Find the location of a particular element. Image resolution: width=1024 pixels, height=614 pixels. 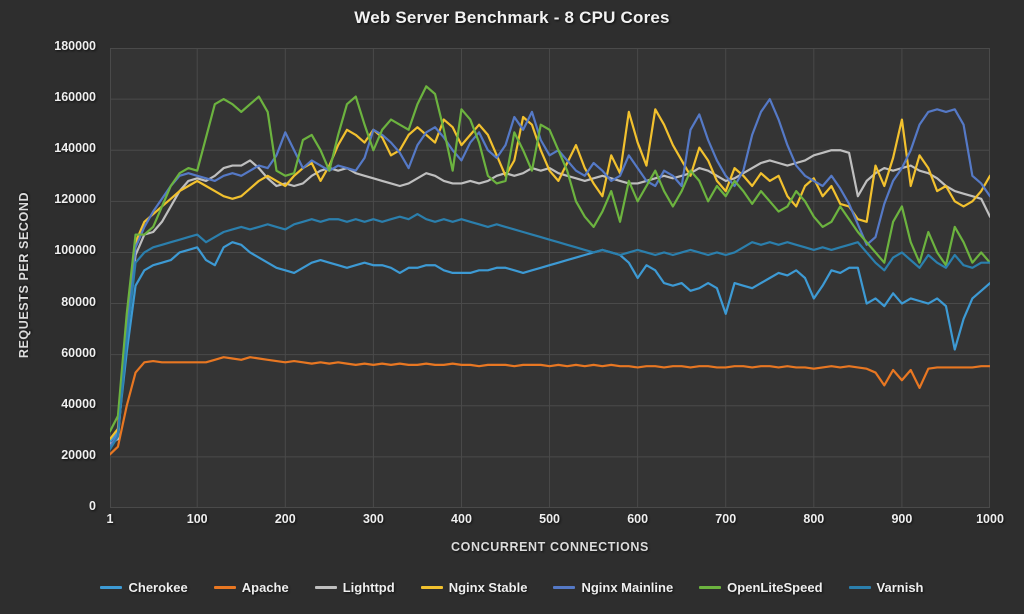

legend-item: Nginx Mainline is located at coordinates (613, 587).